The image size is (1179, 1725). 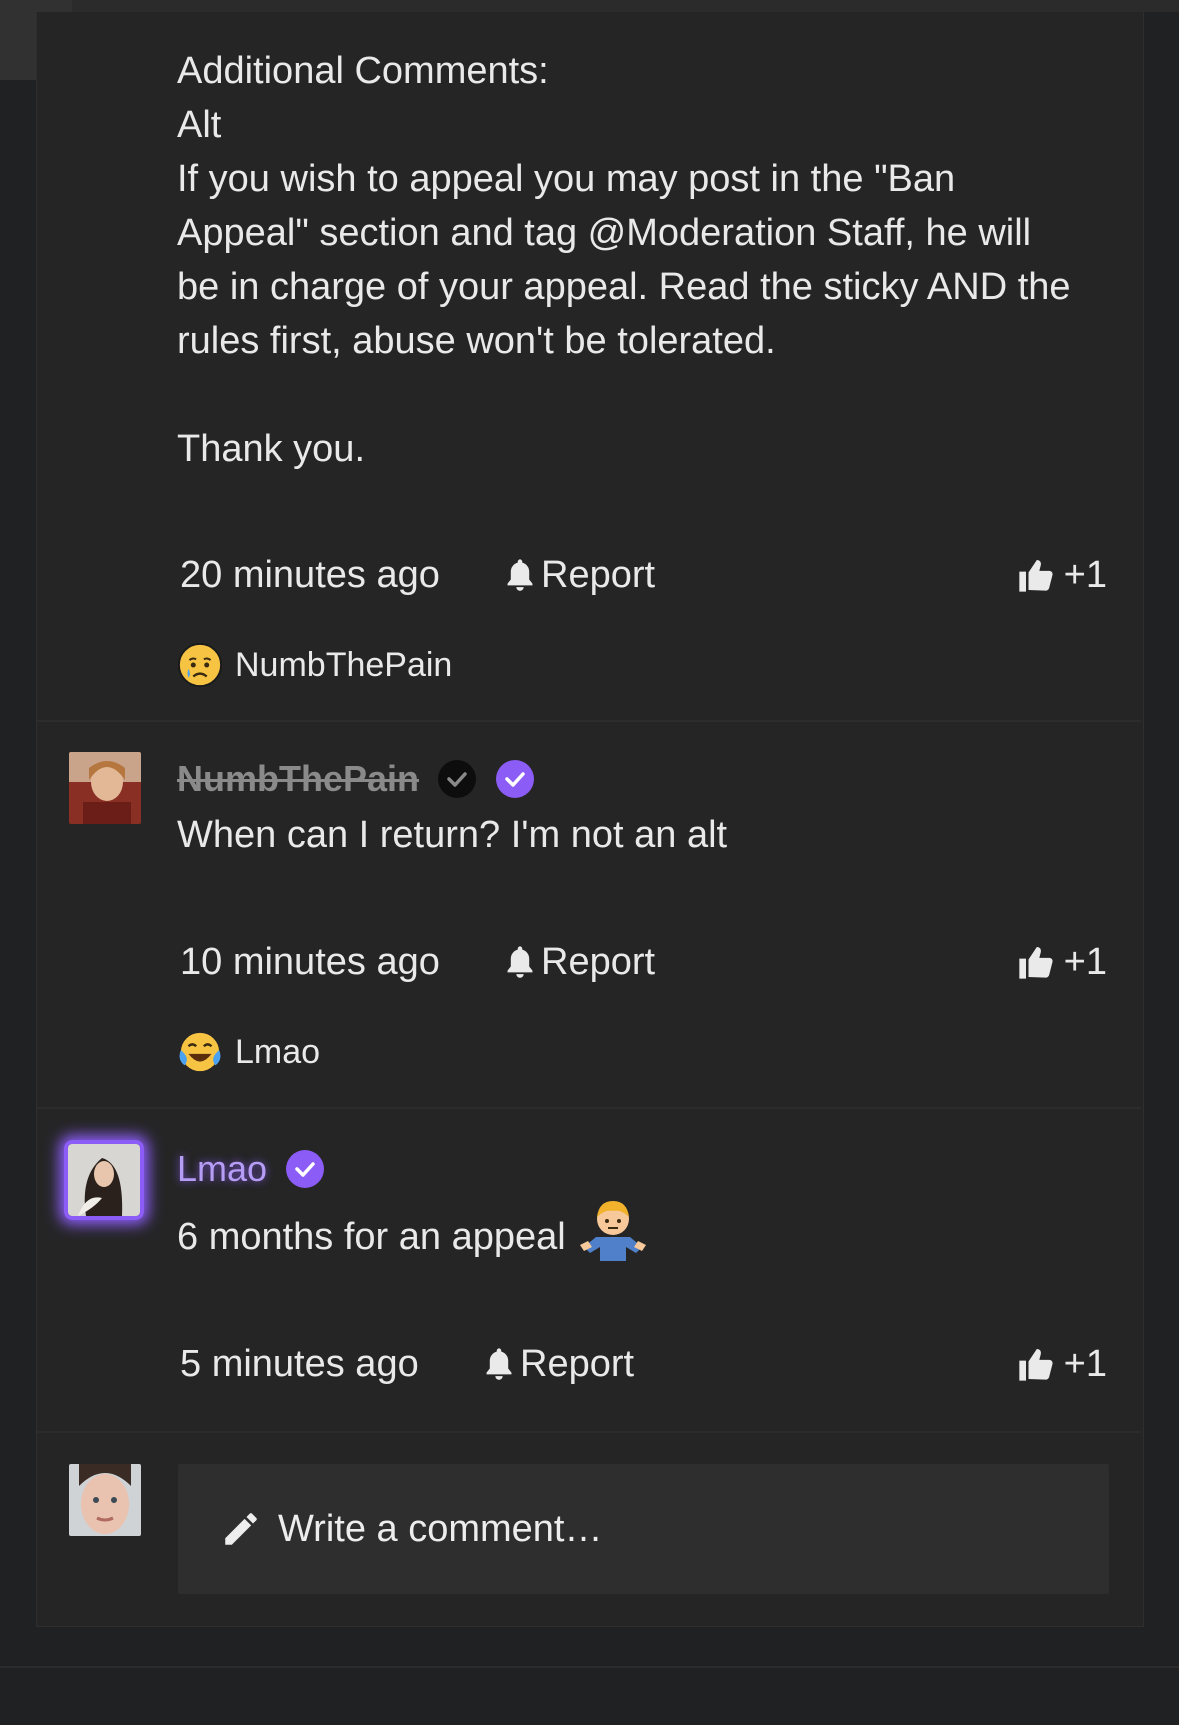 What do you see at coordinates (298, 778) in the screenshot?
I see `username: NumbThePain` at bounding box center [298, 778].